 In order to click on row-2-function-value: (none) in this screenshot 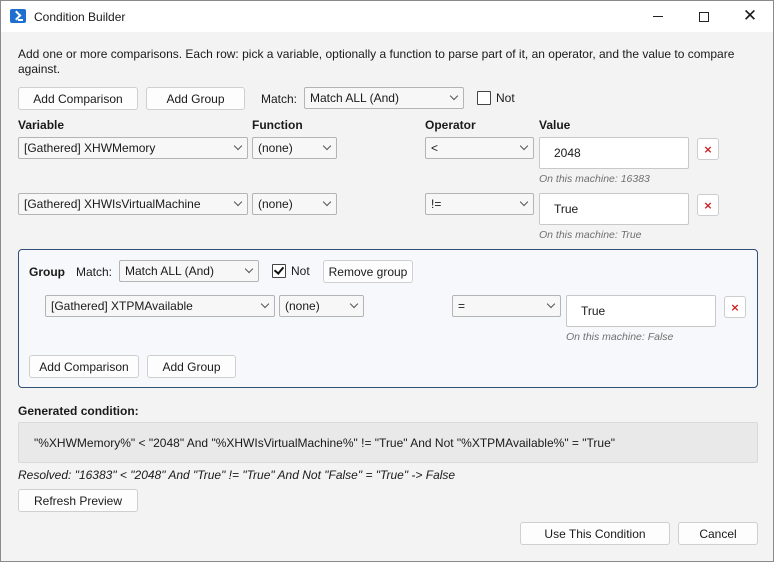, I will do `click(275, 204)`.